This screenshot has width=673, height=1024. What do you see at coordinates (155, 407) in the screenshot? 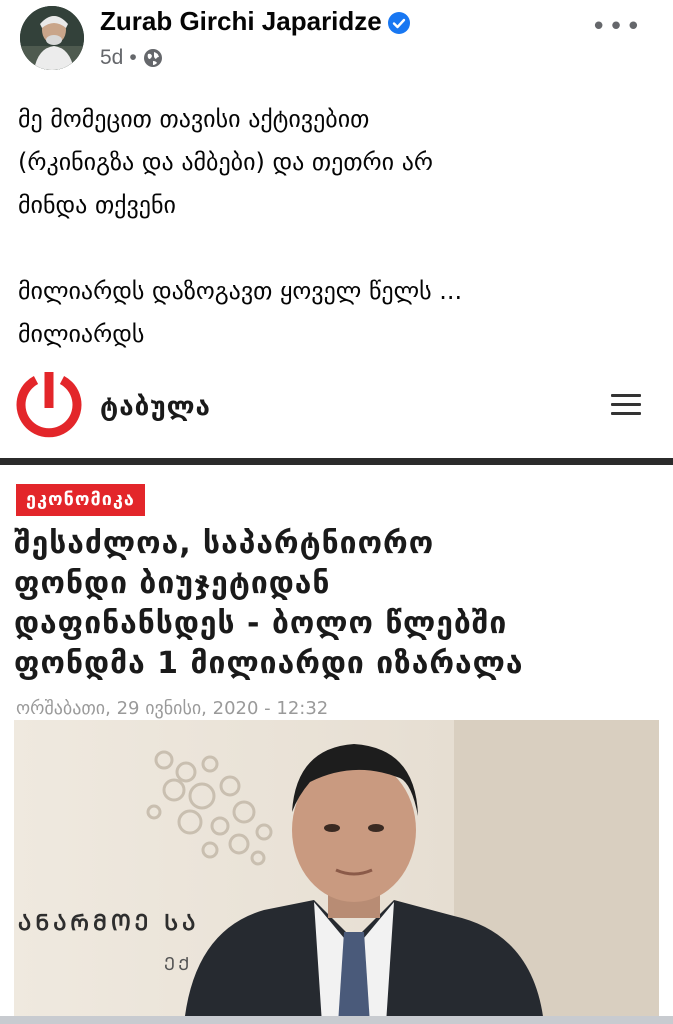
I see `site-name: ტაბულა` at bounding box center [155, 407].